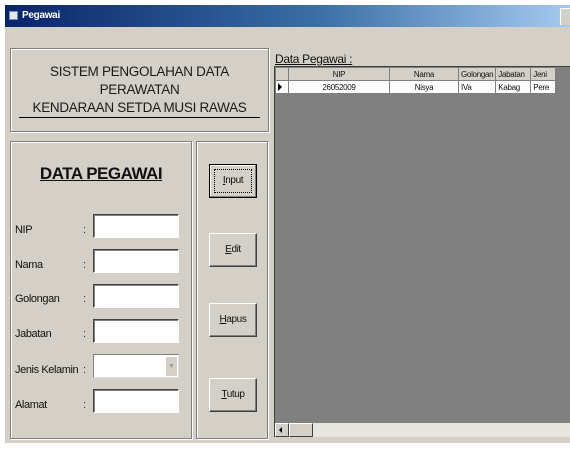 The height and width of the screenshot is (450, 570). Describe the element at coordinates (543, 87) in the screenshot. I see `cell-jenis-kelamin: Pere` at that location.